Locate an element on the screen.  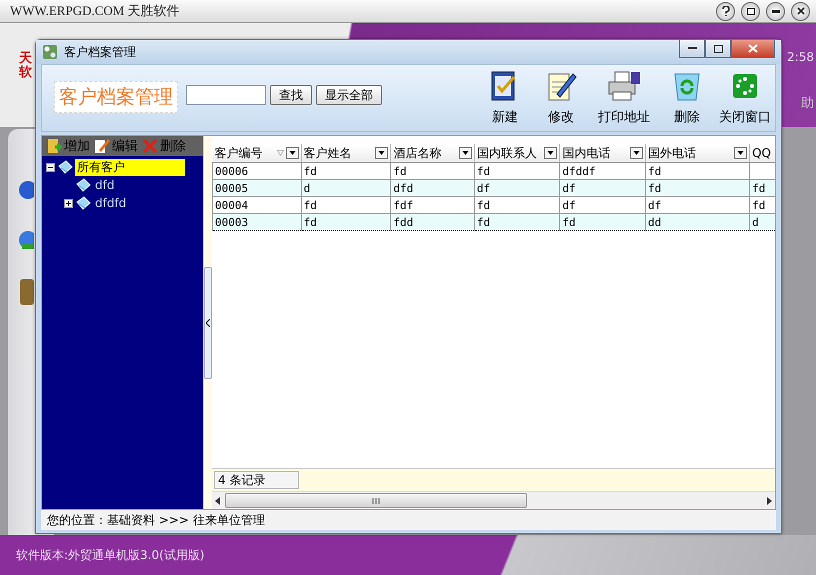
column-header: 酒店名称 is located at coordinates (432, 153).